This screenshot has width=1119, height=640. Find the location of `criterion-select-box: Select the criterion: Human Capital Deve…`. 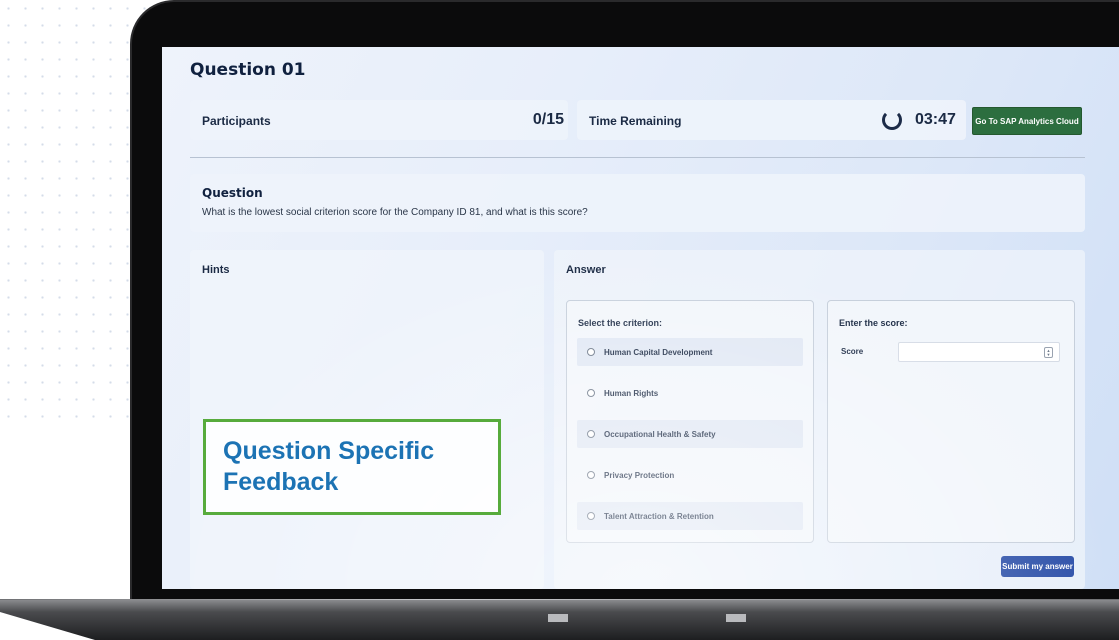

criterion-select-box: Select the criterion: Human Capital Deve… is located at coordinates (690, 421).